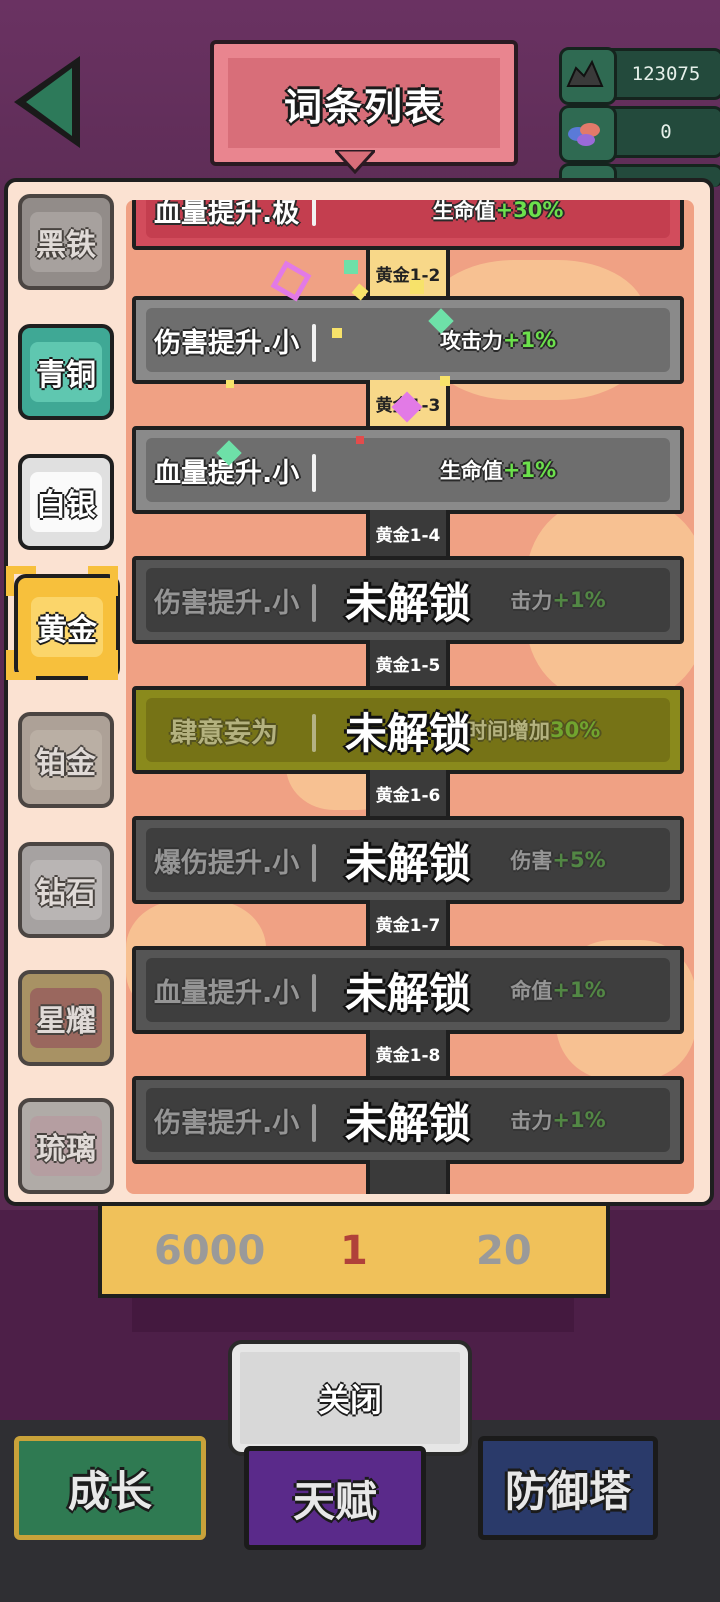  I want to click on affix-name: 血量提升.极, so click(227, 214).